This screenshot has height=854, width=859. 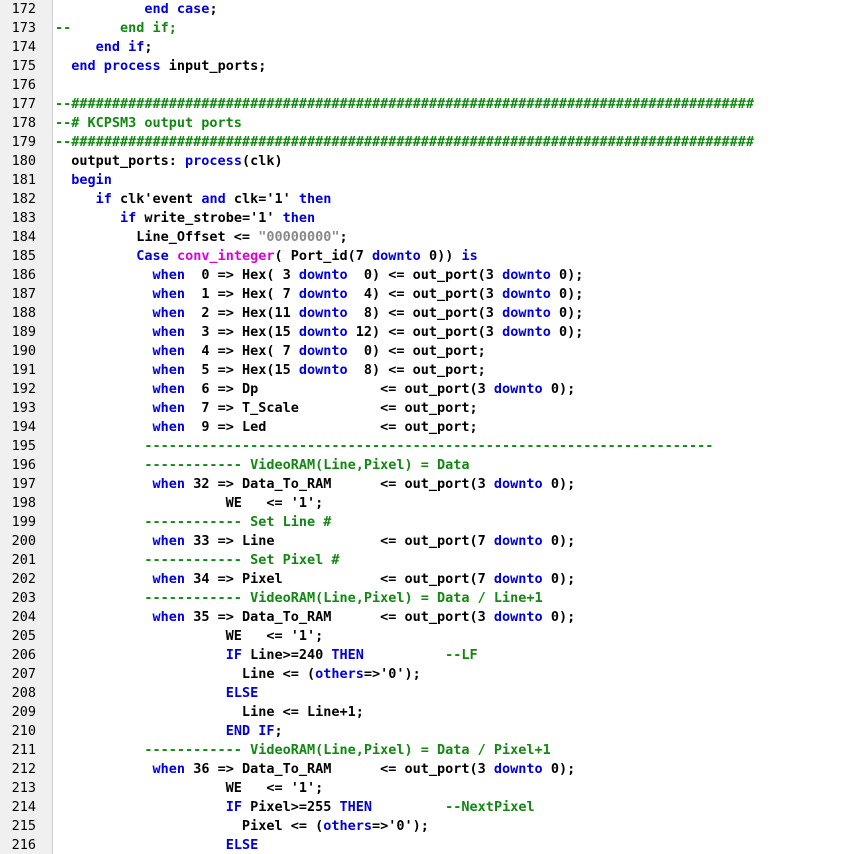 What do you see at coordinates (23, 275) in the screenshot?
I see `line-number: 186` at bounding box center [23, 275].